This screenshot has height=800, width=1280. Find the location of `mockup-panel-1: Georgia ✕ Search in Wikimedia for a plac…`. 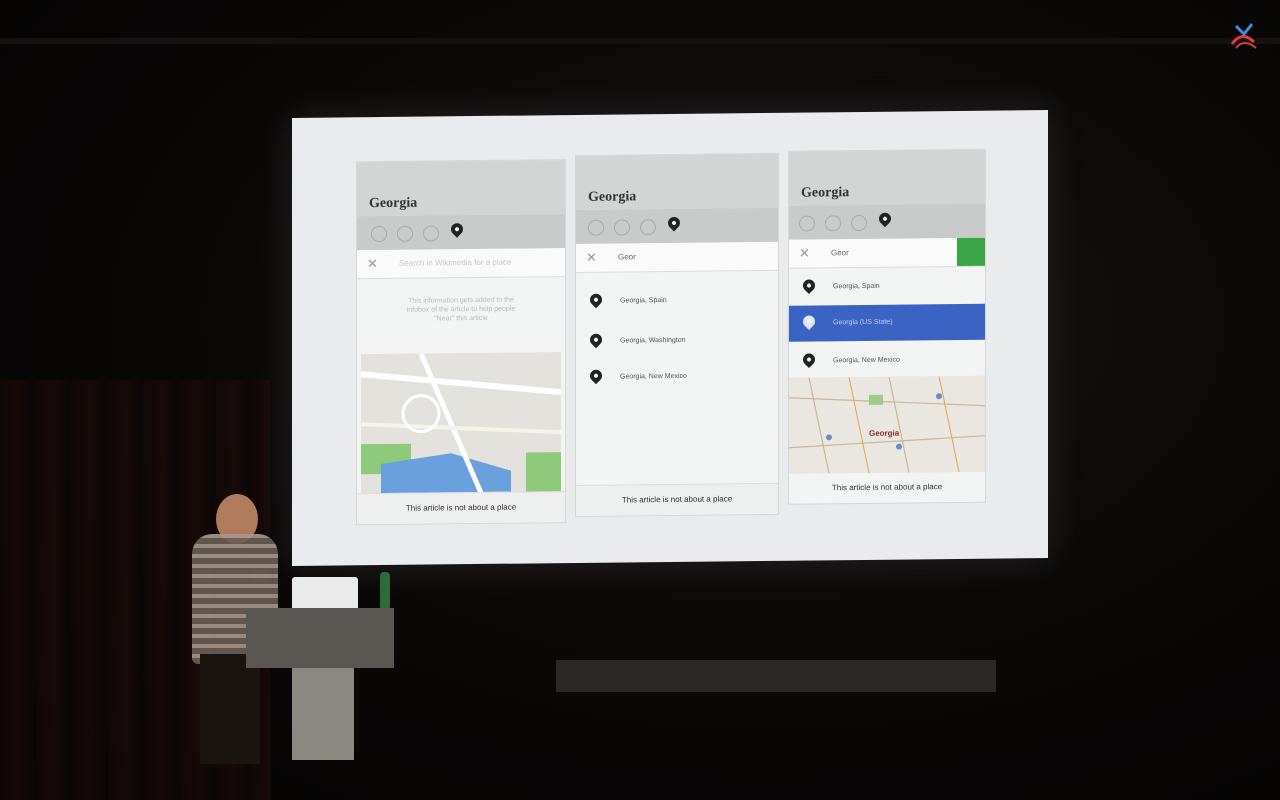

mockup-panel-1: Georgia ✕ Search in Wikimedia for a plac… is located at coordinates (461, 342).